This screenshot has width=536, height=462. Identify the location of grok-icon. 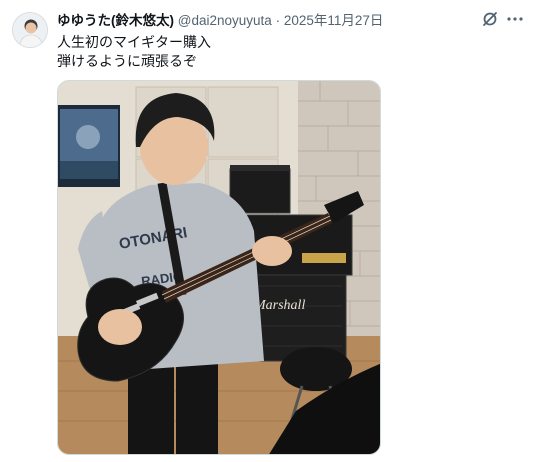
(490, 19).